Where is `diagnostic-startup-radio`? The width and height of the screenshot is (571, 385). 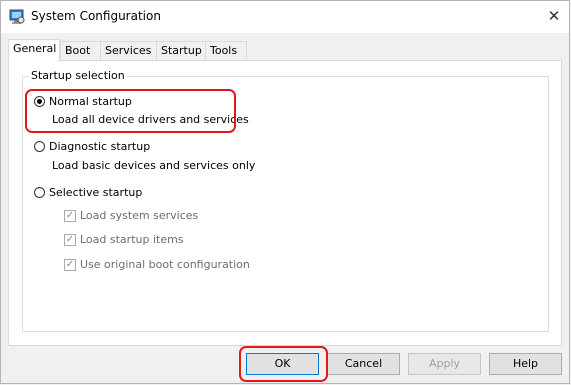 diagnostic-startup-radio is located at coordinates (39, 146).